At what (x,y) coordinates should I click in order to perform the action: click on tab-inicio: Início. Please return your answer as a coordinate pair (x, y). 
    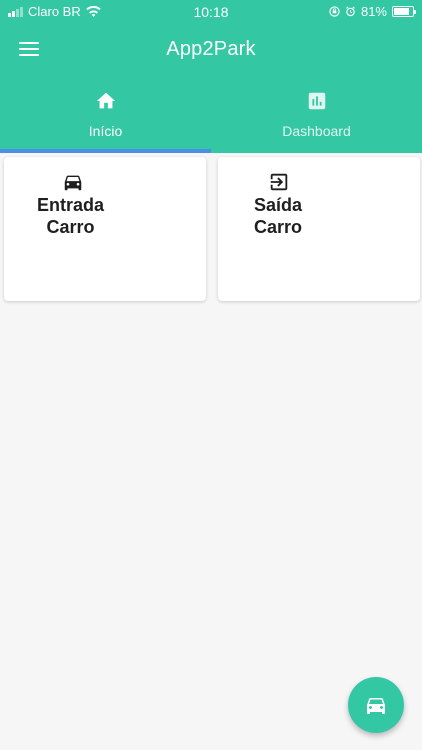
    Looking at the image, I should click on (105, 119).